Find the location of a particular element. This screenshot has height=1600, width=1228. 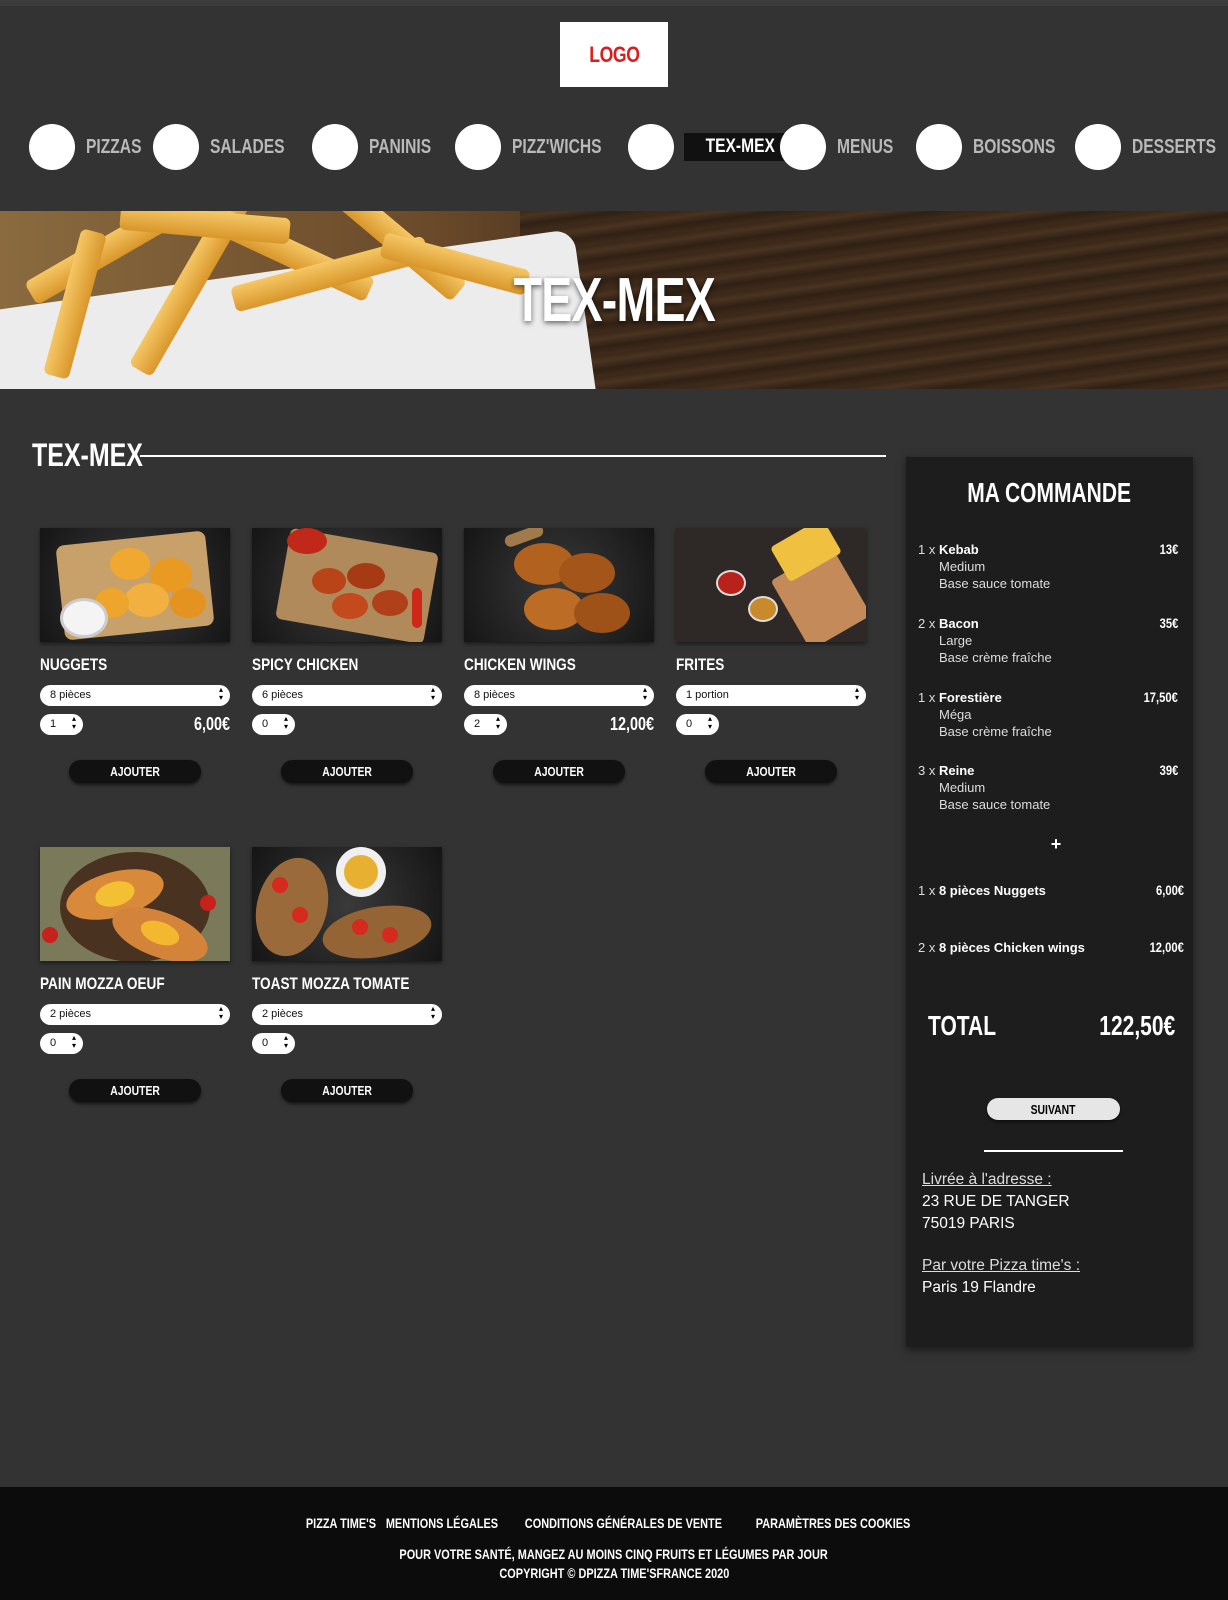

order-line-name: 8 pièces Chicken wings is located at coordinates (1011, 947).